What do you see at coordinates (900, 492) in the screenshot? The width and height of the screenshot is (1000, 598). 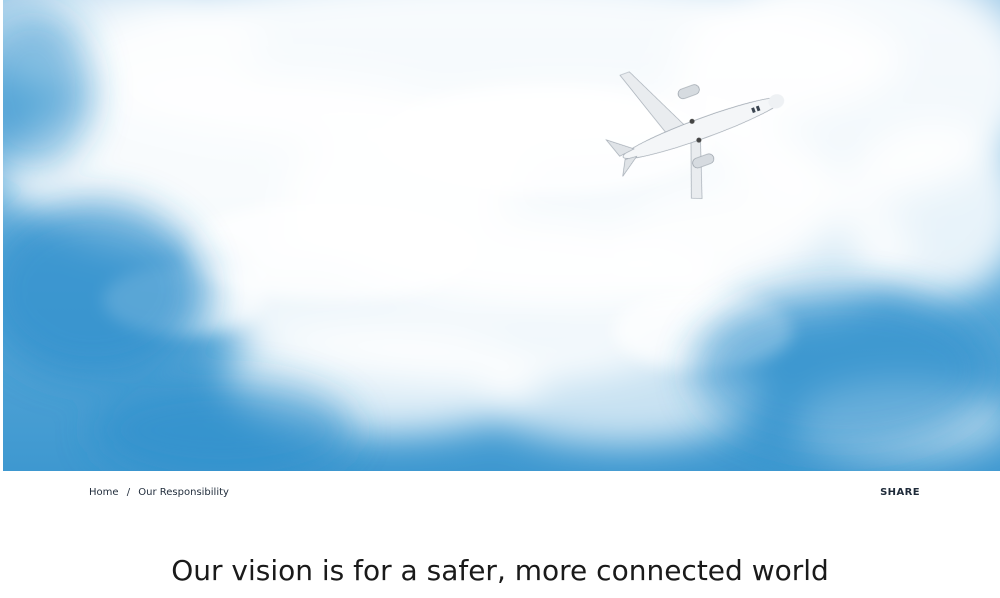 I see `share-button: SHARE` at bounding box center [900, 492].